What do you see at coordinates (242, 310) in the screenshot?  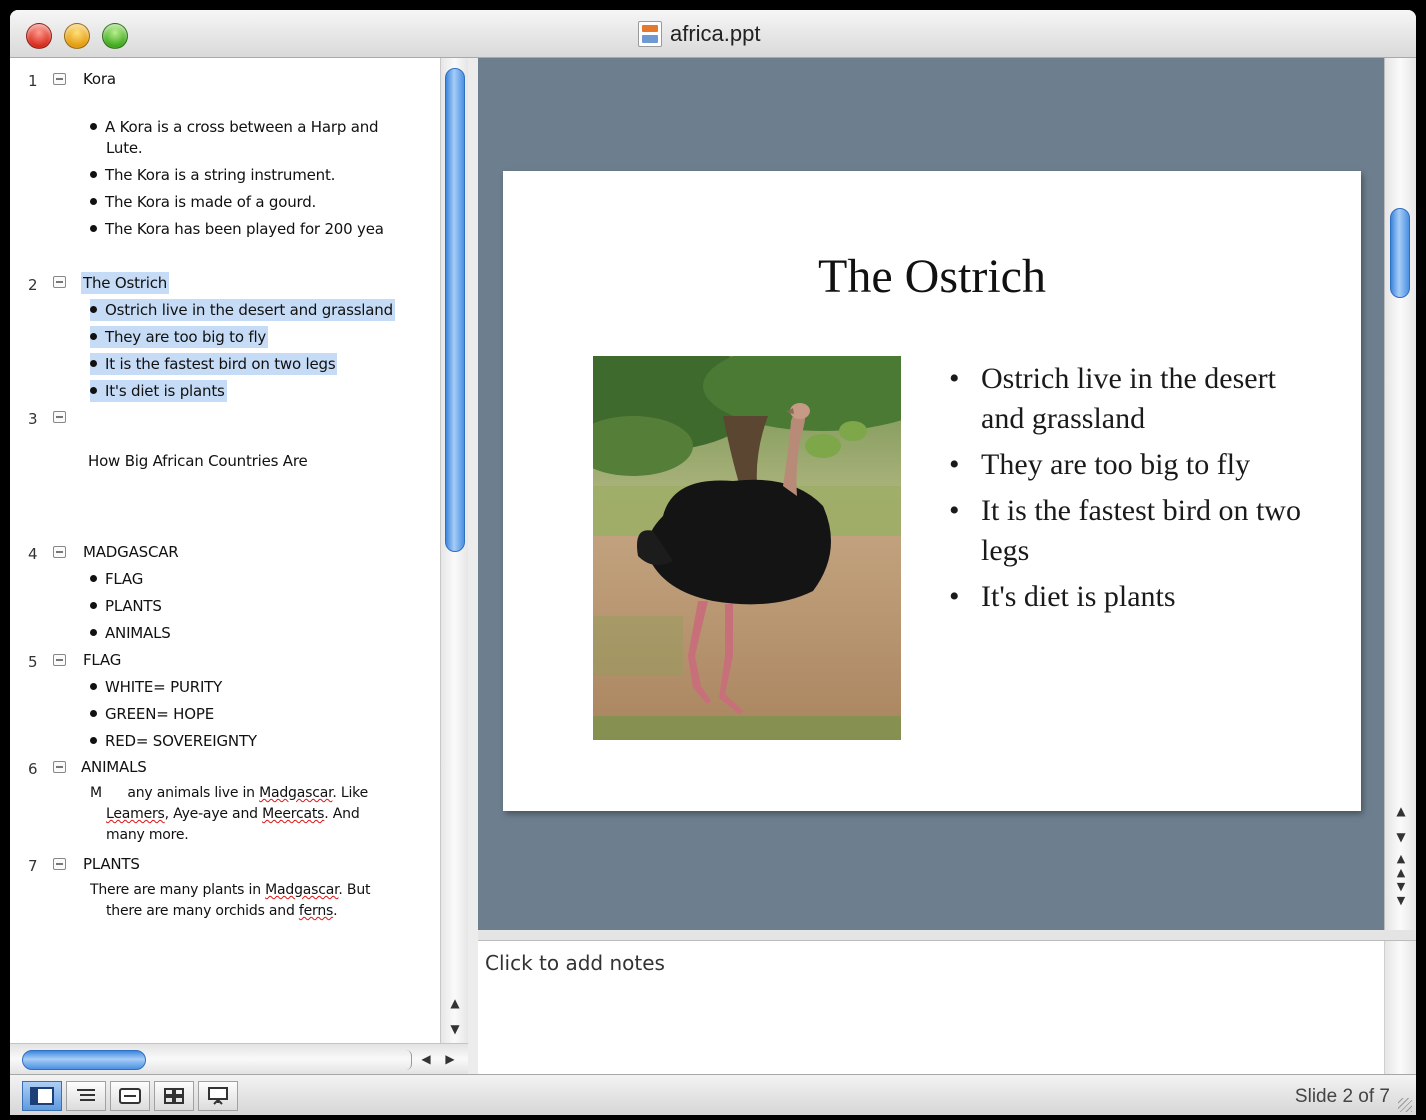 I see `outline-bullet: Ostrich live in the desert and grassland` at bounding box center [242, 310].